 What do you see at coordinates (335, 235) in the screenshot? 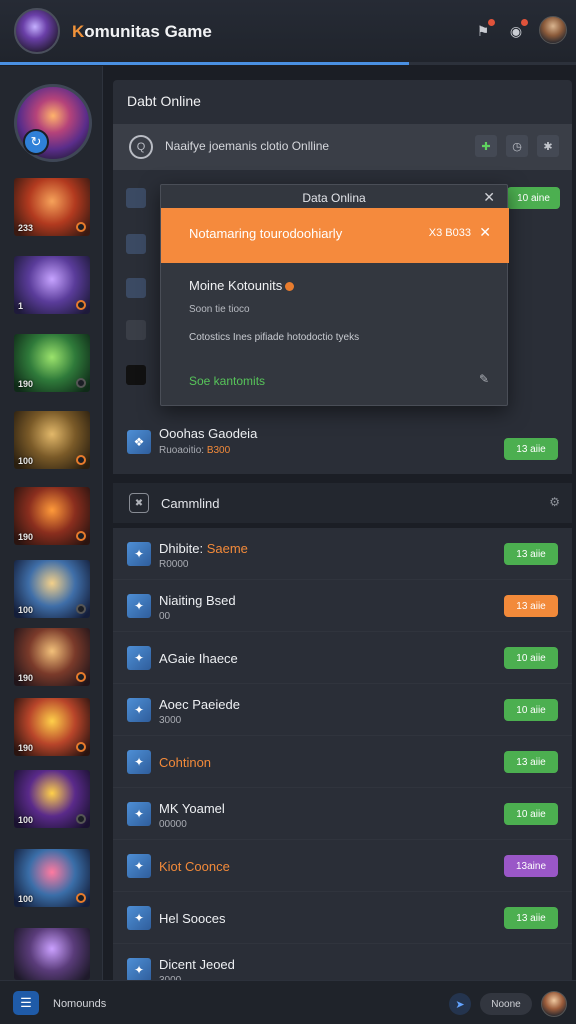
I see `notification-toast: Notamaring tourodoohiarly X3 B033 ✕` at bounding box center [335, 235].